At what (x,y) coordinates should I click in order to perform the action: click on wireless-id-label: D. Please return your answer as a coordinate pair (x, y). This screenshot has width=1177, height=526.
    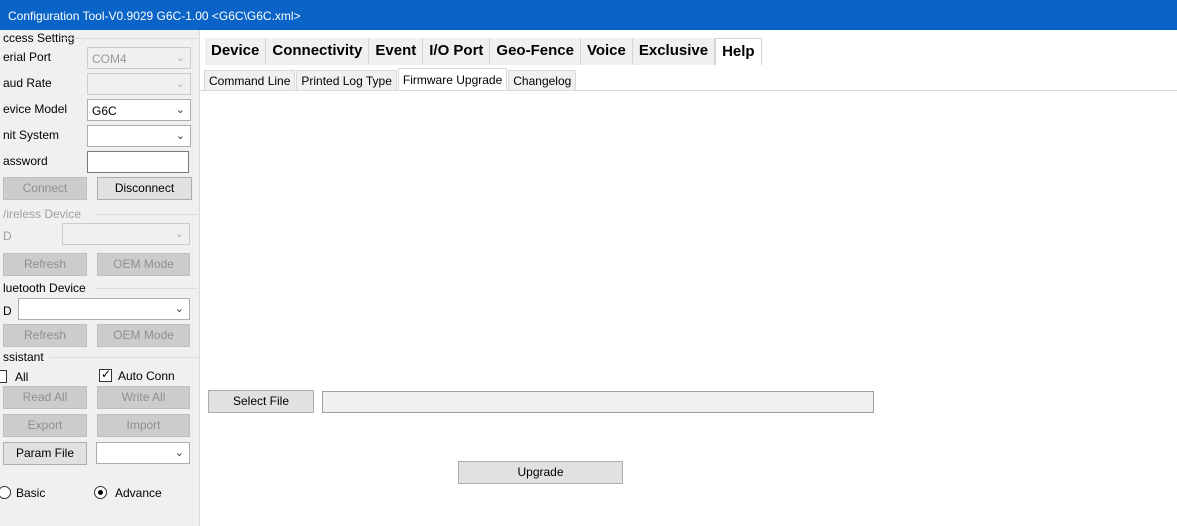
    Looking at the image, I should click on (7, 236).